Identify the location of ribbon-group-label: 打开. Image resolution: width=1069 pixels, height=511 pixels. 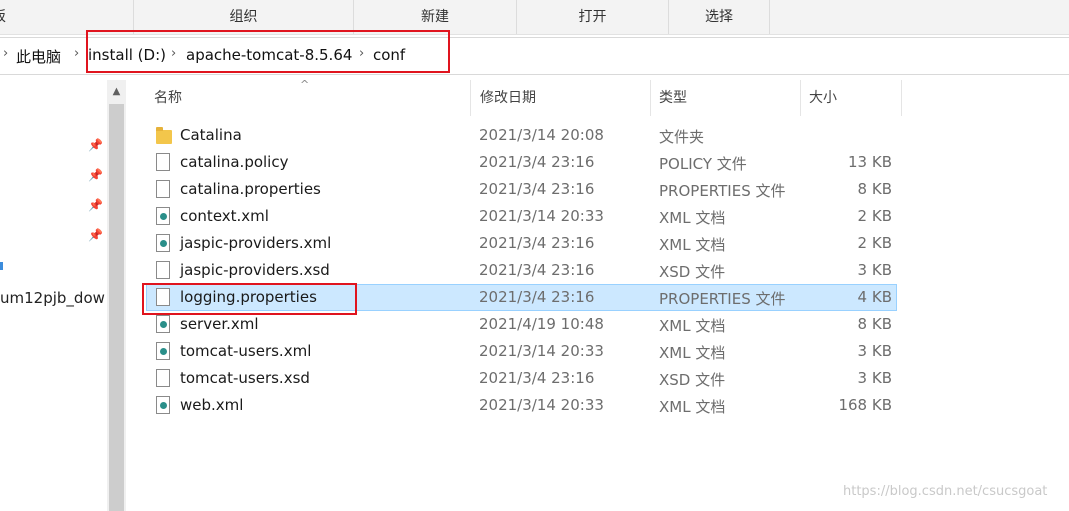
(592, 17).